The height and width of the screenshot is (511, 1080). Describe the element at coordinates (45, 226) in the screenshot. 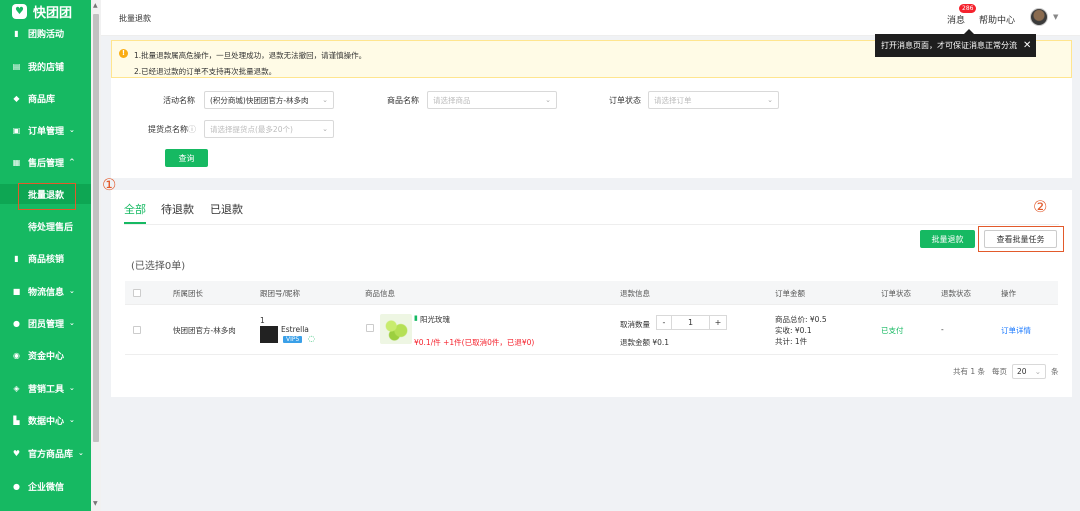

I see `sidebar-subitem-pending-after-sales: 待处理售后` at that location.